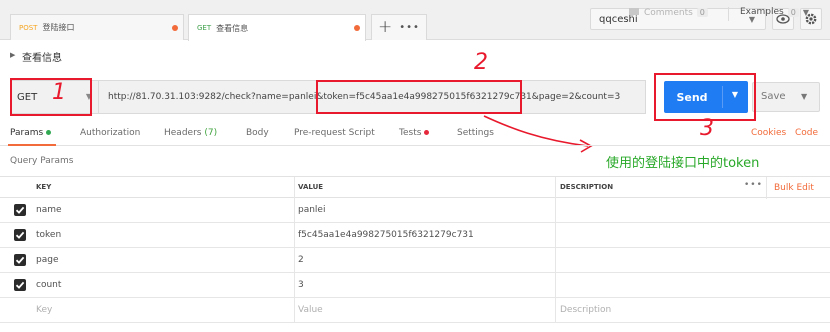  Describe the element at coordinates (12, 55) in the screenshot. I see `expand-caret-icon: ▶` at that location.